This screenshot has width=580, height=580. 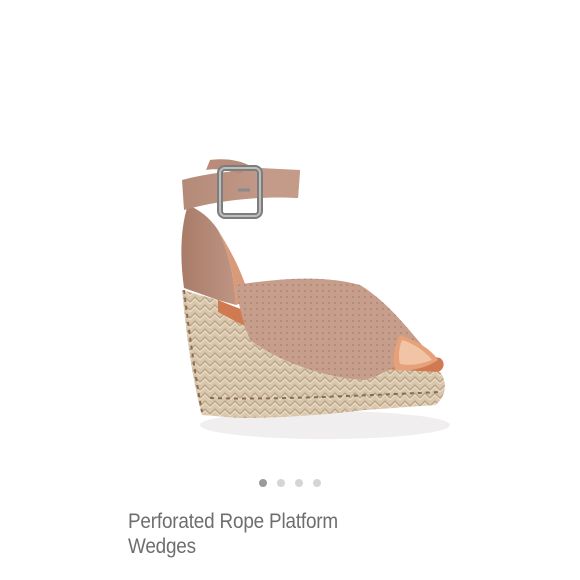 I want to click on carousel-indicator, so click(x=290, y=483).